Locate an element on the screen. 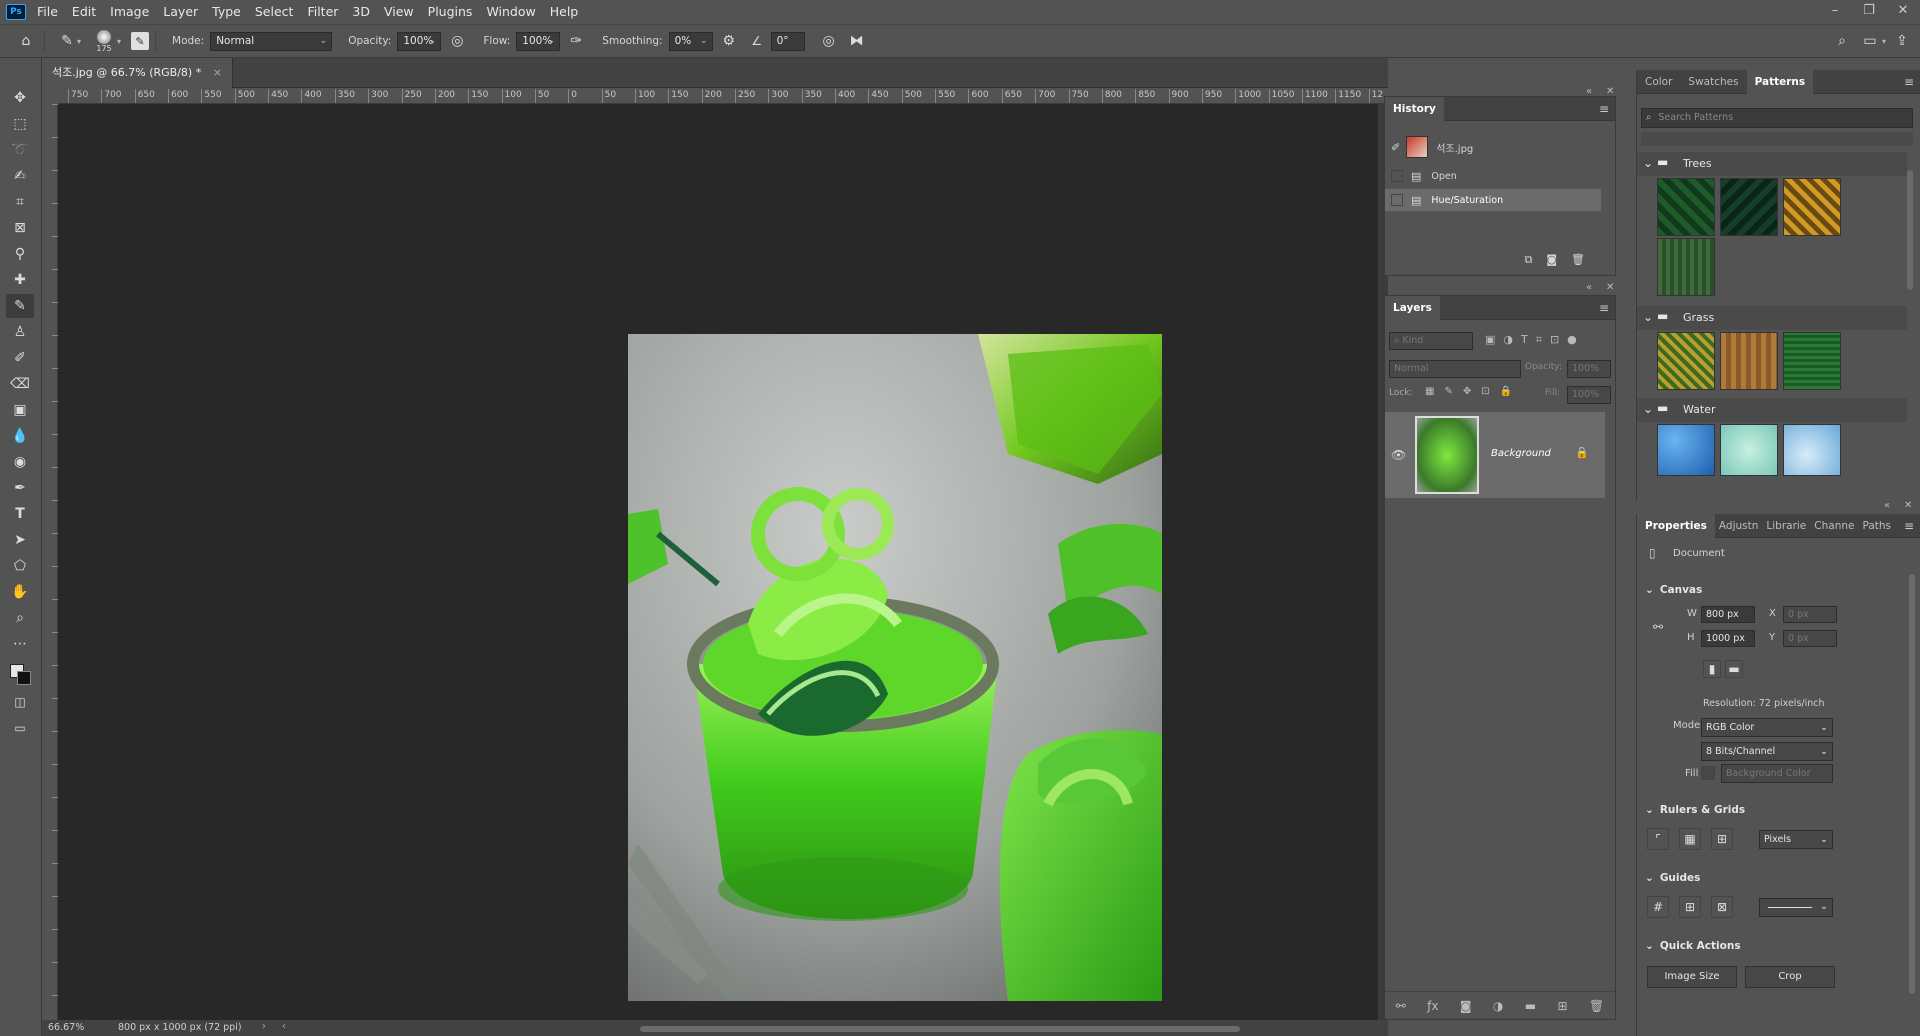 The height and width of the screenshot is (1036, 1920). layers-menu-icon: ≡ is located at coordinates (1604, 308).